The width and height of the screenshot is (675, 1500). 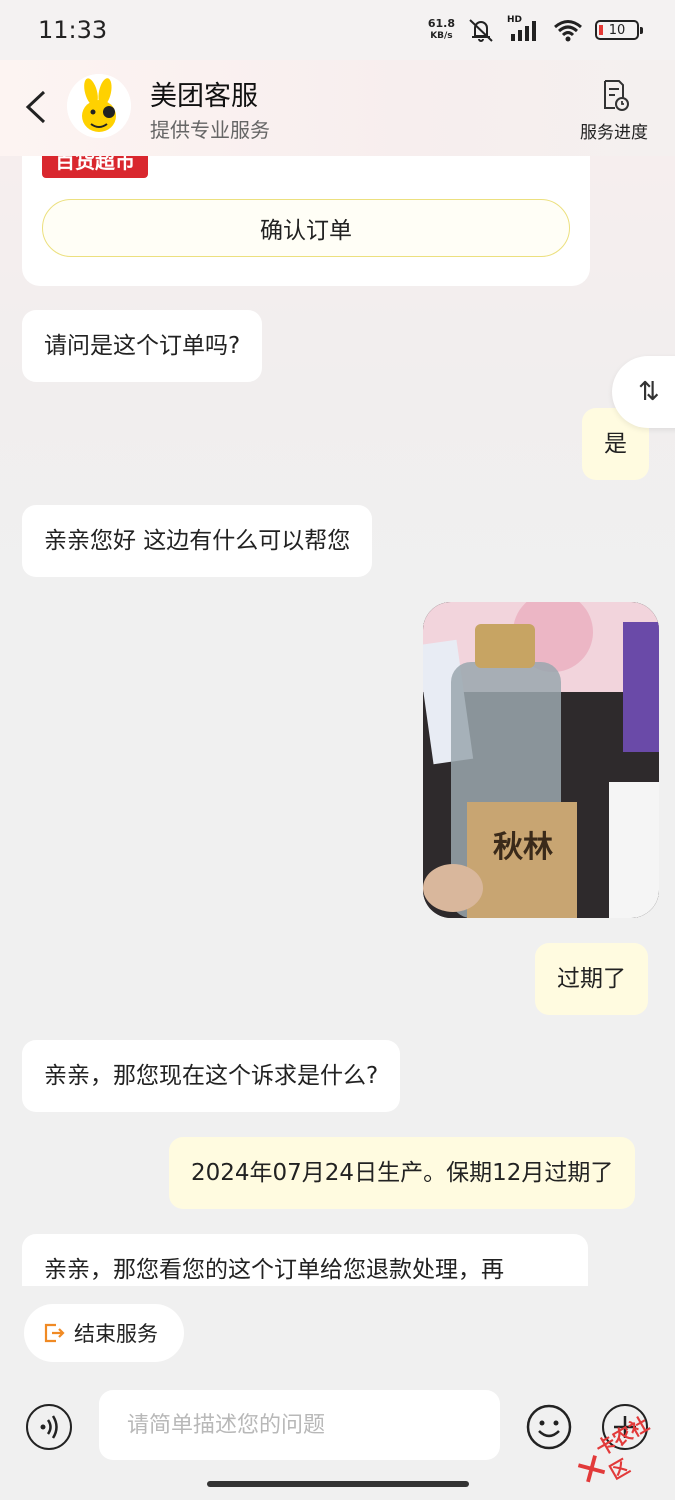 What do you see at coordinates (616, 95) in the screenshot?
I see `progress-document-icon` at bounding box center [616, 95].